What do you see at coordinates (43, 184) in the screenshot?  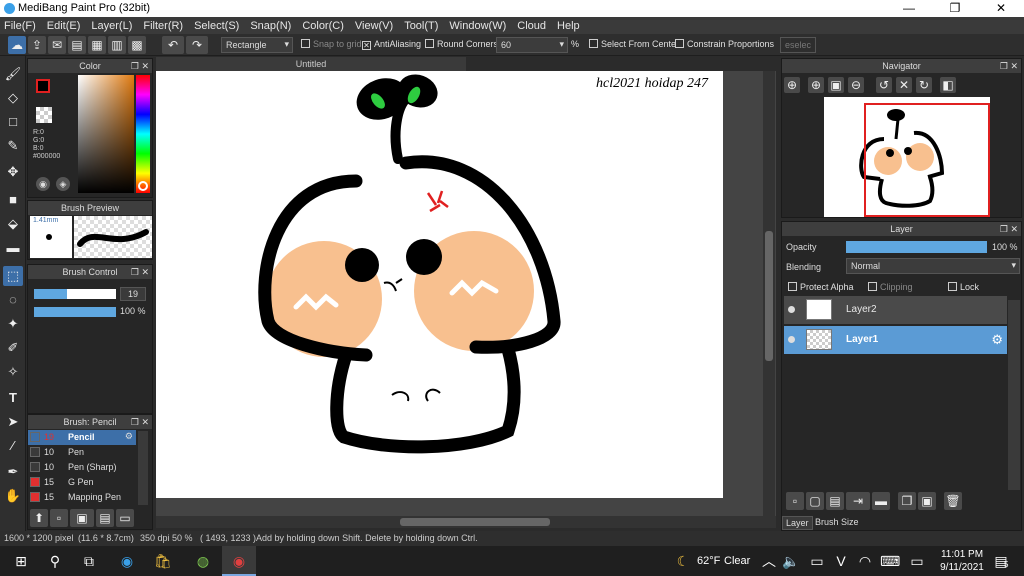 I see `palette-icon: ◉` at bounding box center [43, 184].